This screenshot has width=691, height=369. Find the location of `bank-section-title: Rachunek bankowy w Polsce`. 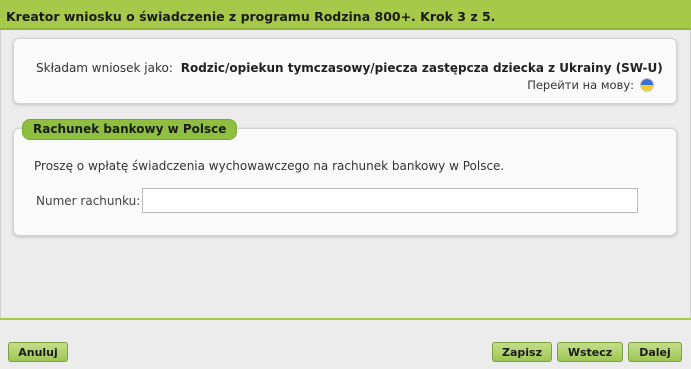

bank-section-title: Rachunek bankowy w Polsce is located at coordinates (130, 129).